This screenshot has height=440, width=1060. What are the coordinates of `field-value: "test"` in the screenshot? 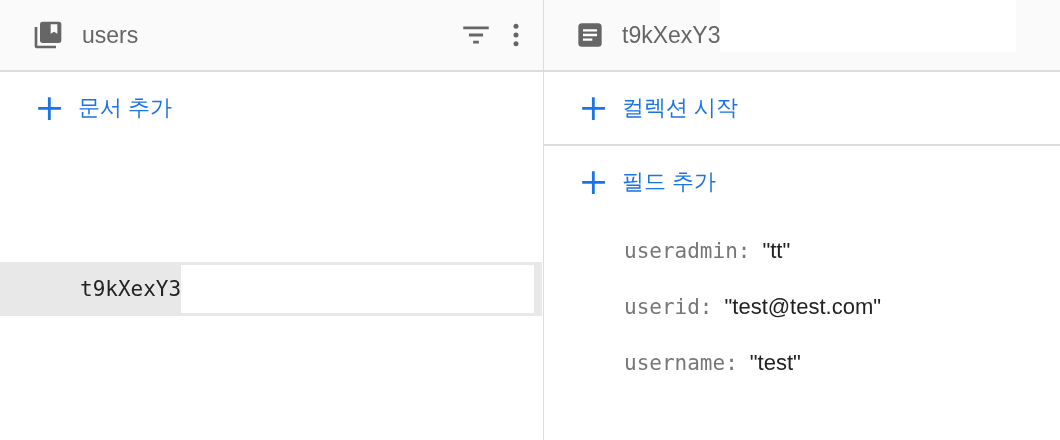 It's located at (775, 363).